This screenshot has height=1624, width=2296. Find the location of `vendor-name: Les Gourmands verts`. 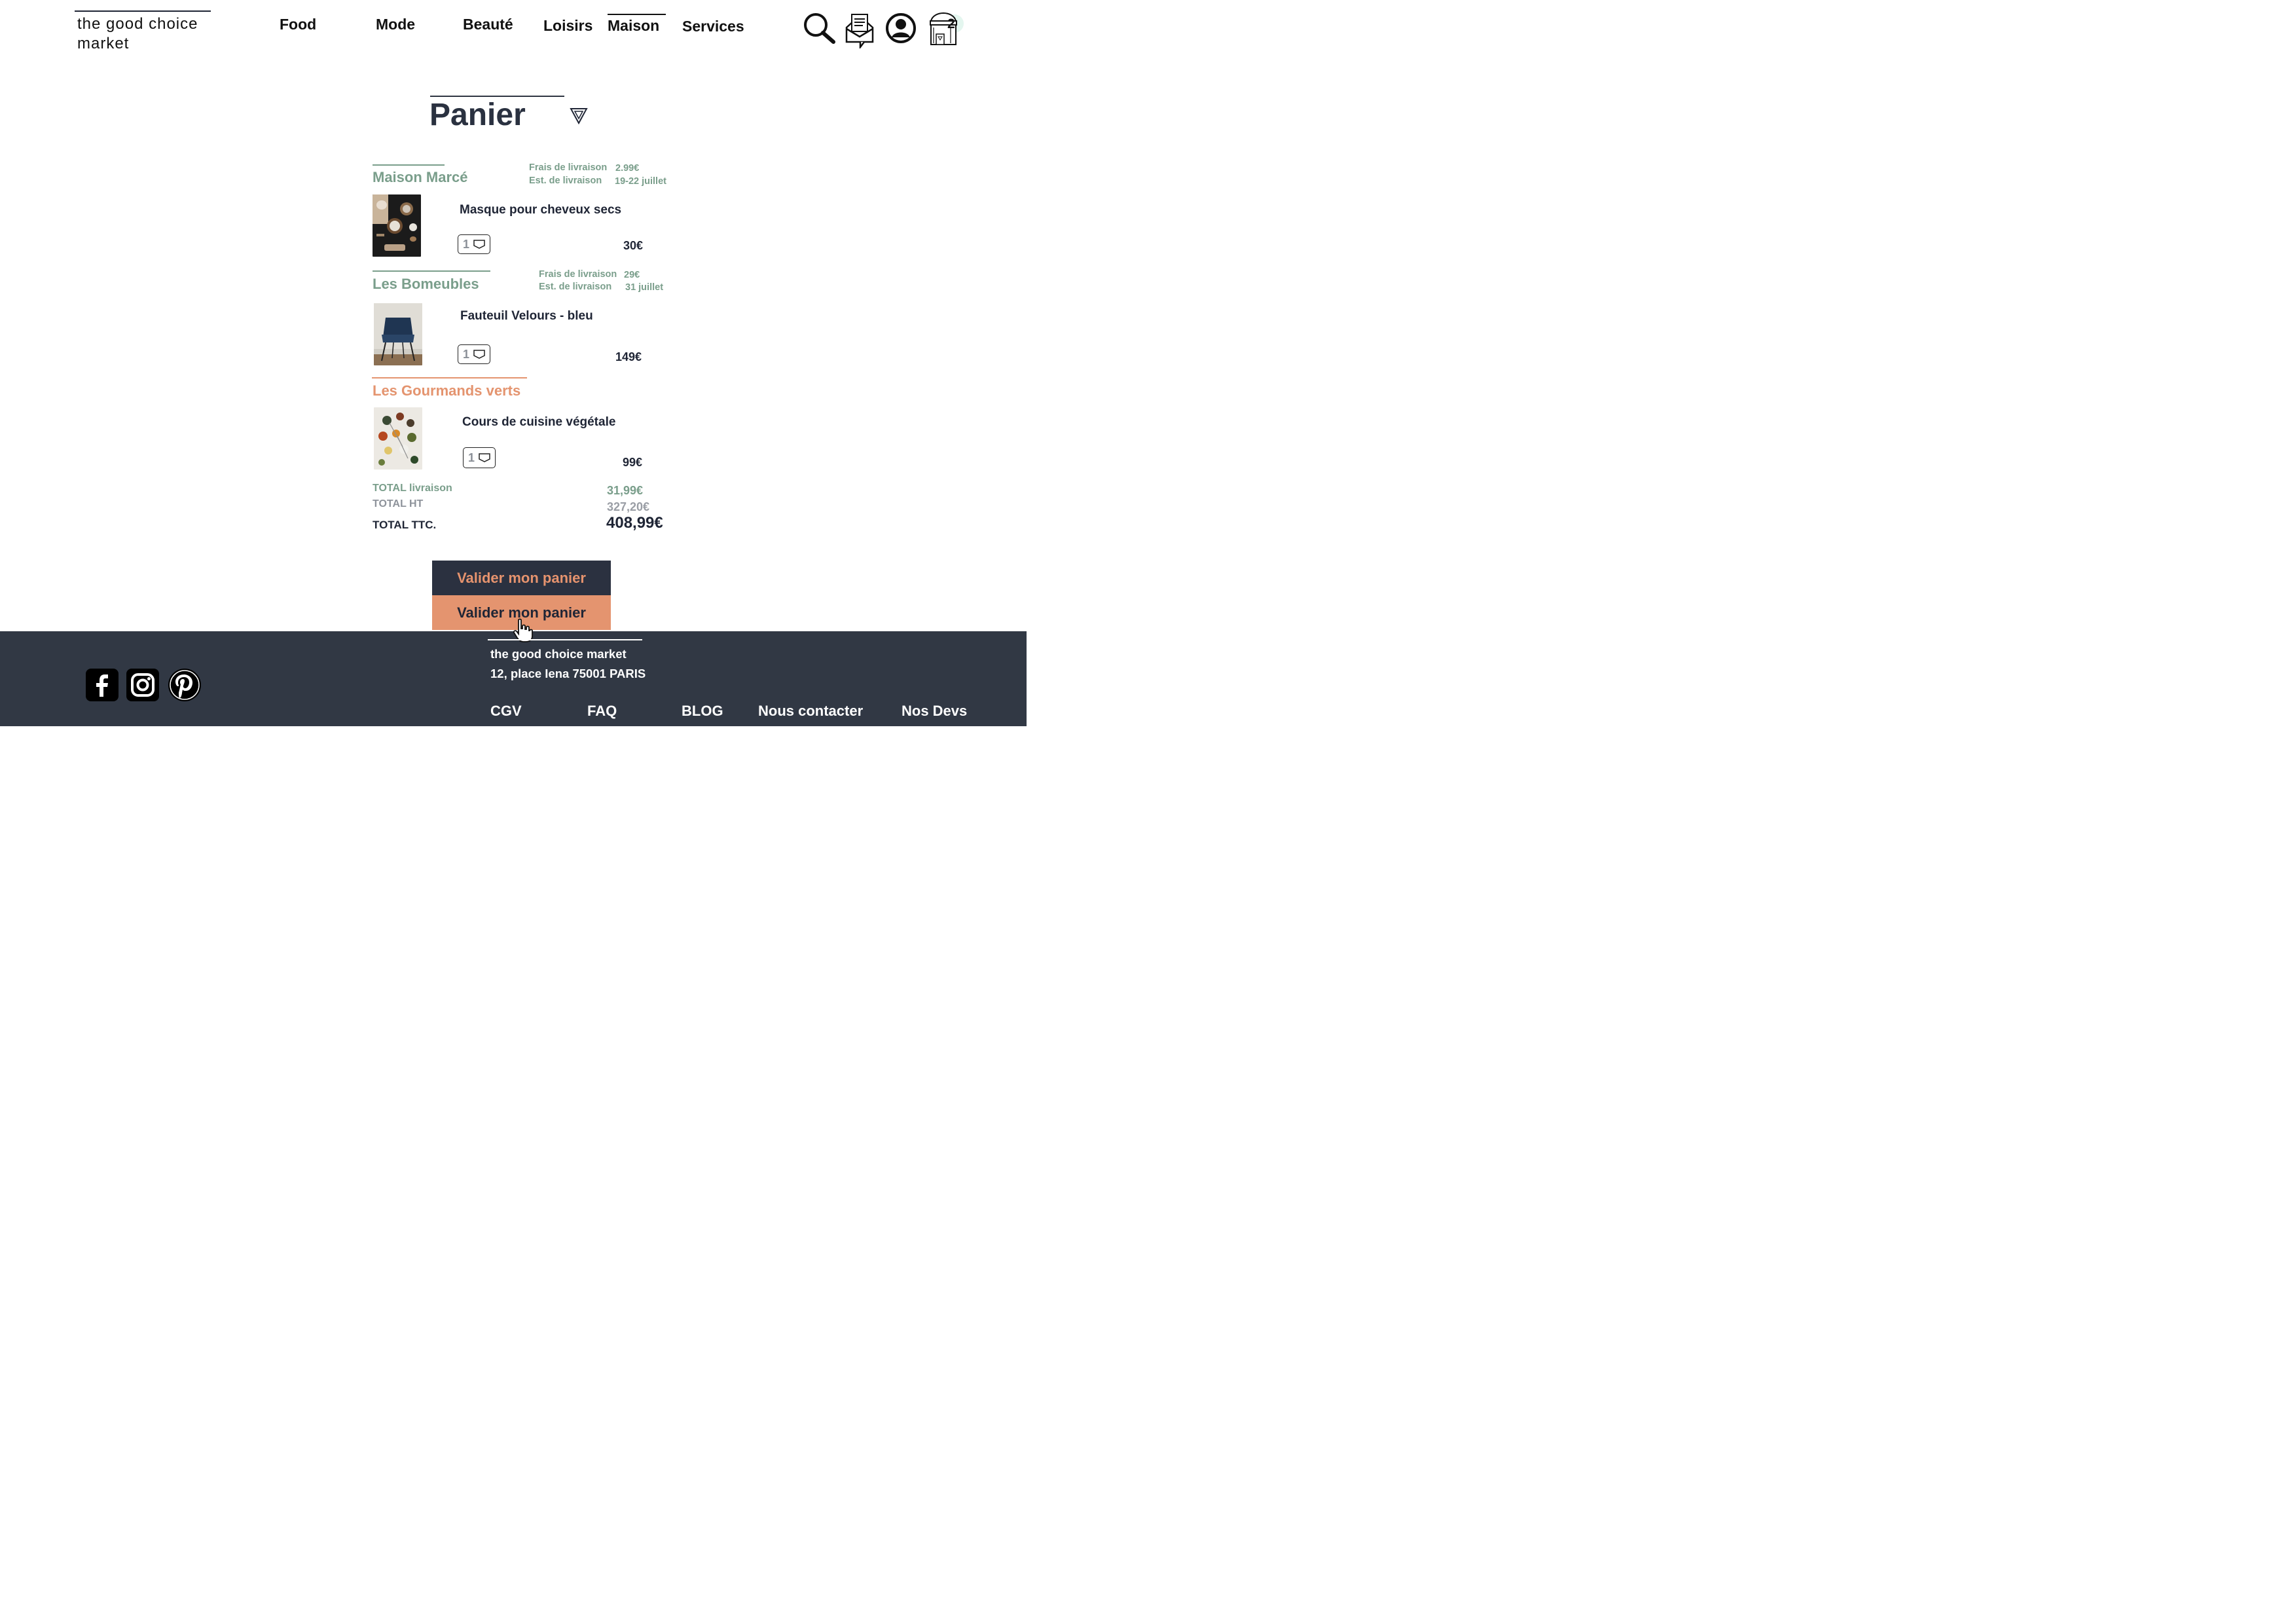

vendor-name: Les Gourmands verts is located at coordinates (446, 390).